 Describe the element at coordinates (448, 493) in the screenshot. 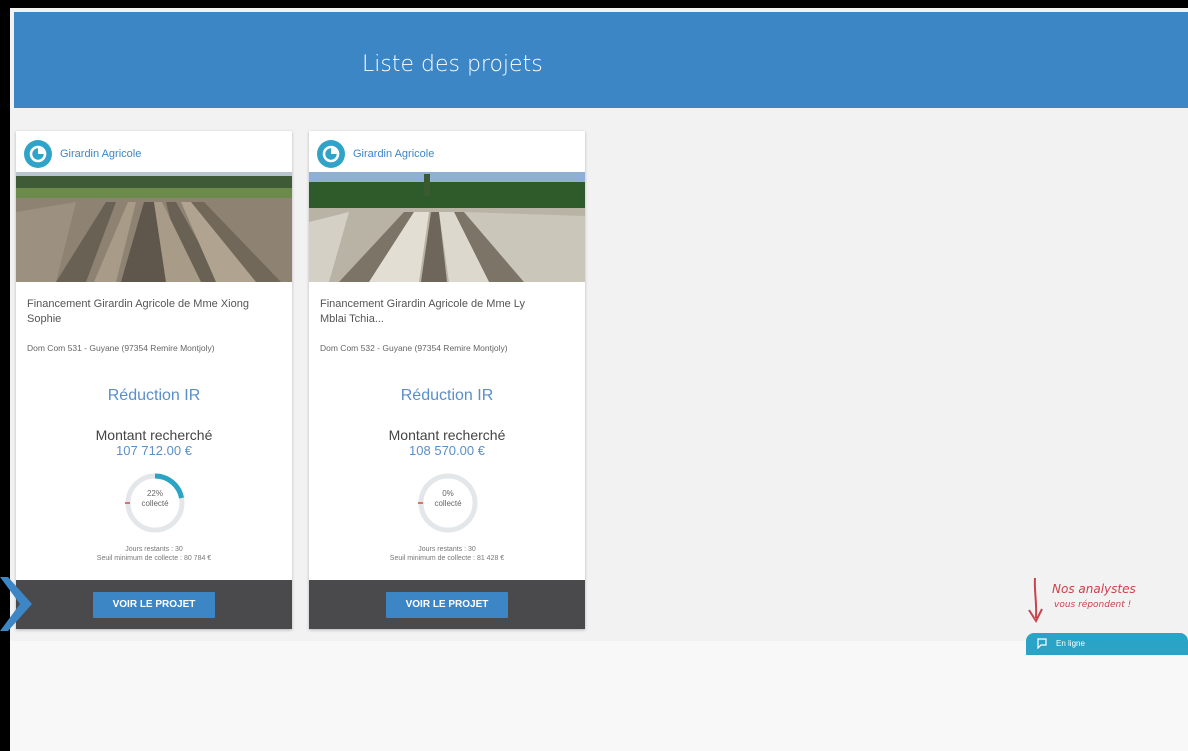

I see `collected-percent: 0%` at that location.